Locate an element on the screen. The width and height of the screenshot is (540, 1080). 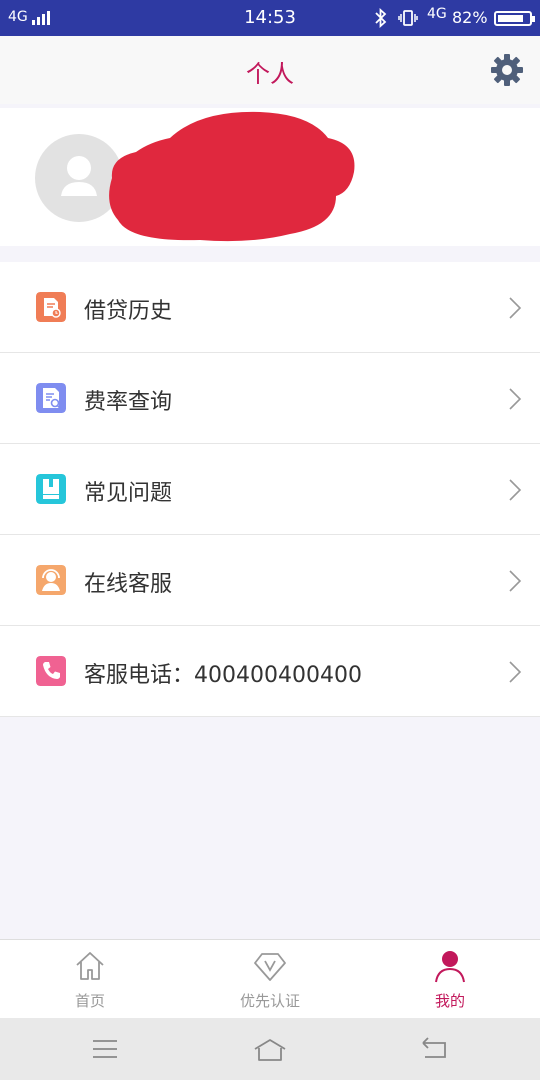
gear-icon is located at coordinates (507, 70).